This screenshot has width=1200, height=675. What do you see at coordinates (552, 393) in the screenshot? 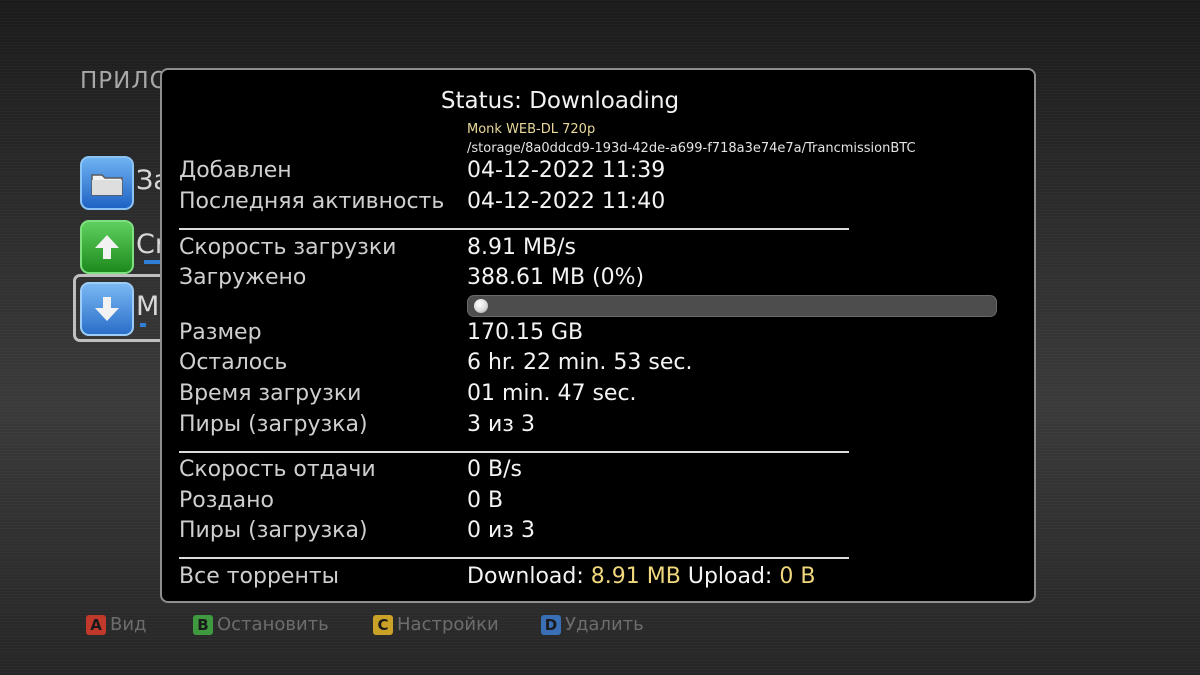
I see `row-value: 01 min. 47 sec.` at bounding box center [552, 393].